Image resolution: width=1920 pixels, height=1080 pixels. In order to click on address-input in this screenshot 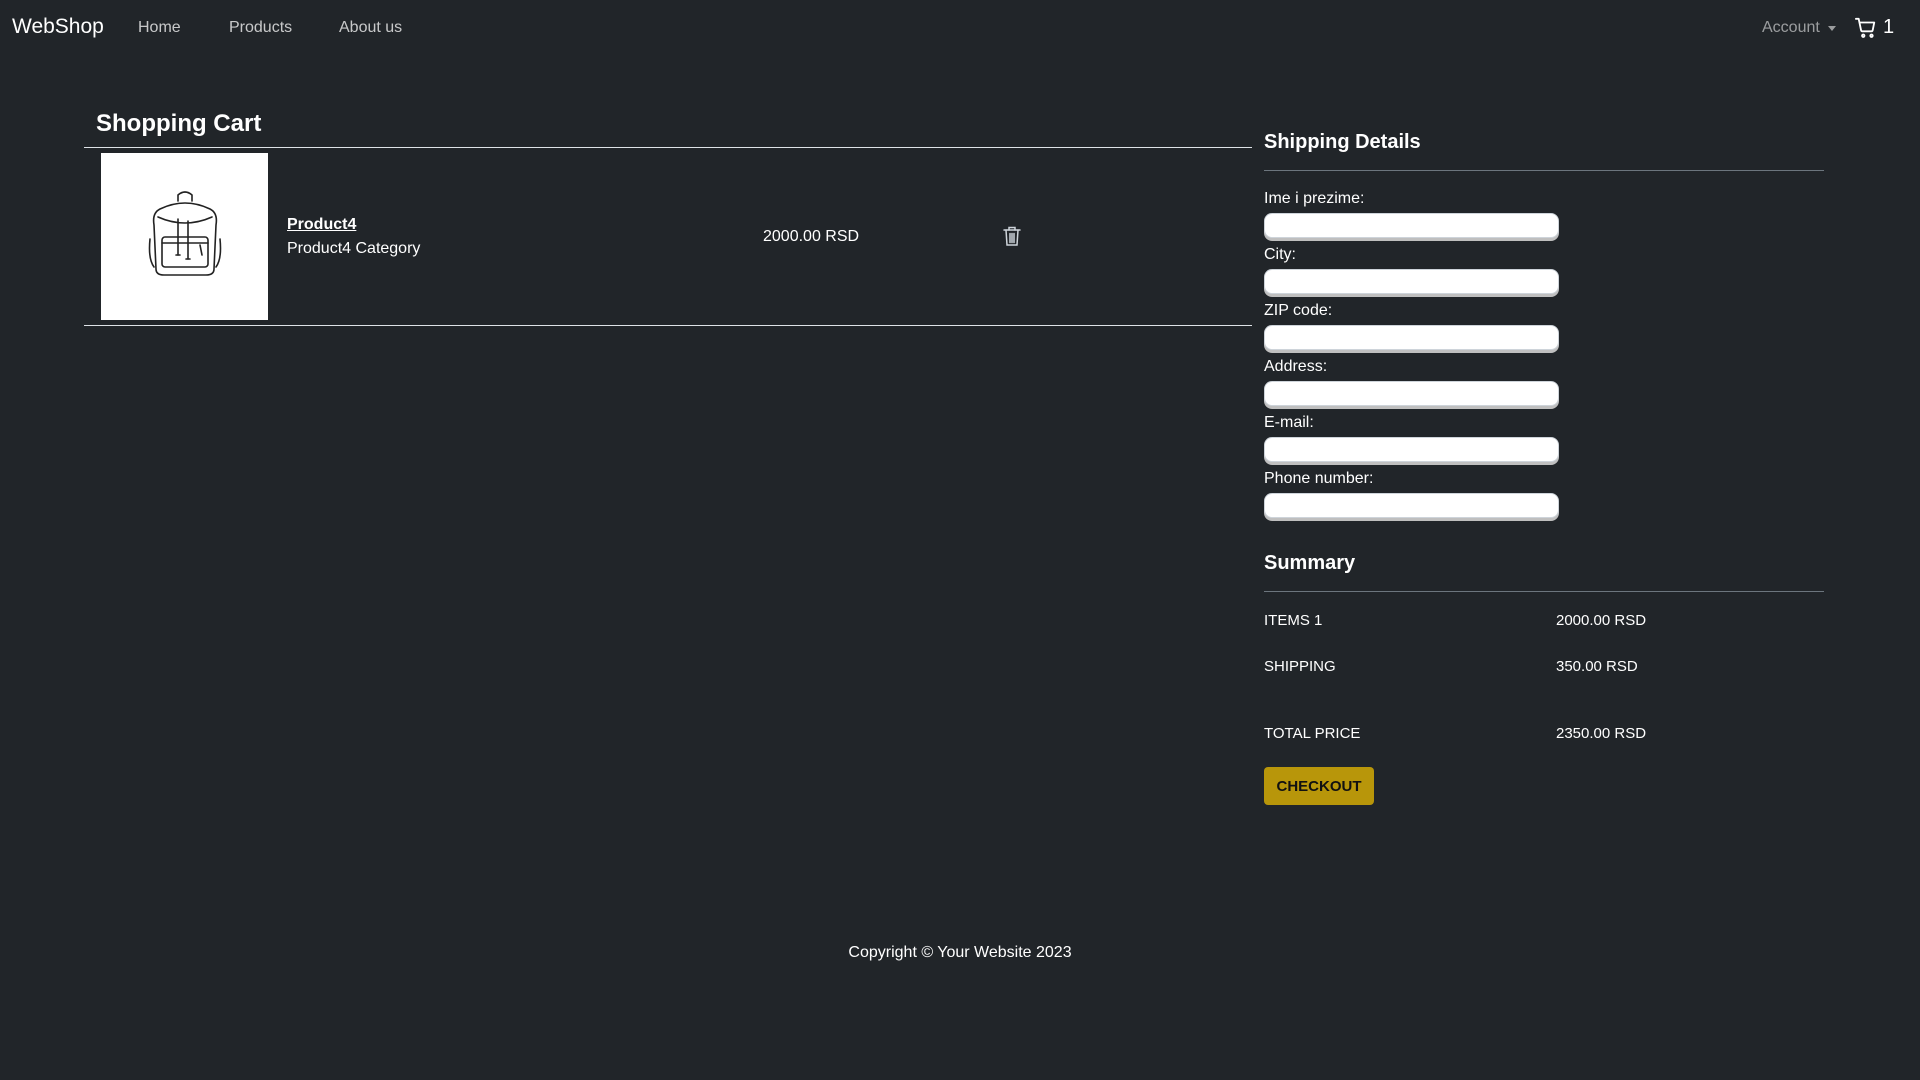, I will do `click(1411, 393)`.